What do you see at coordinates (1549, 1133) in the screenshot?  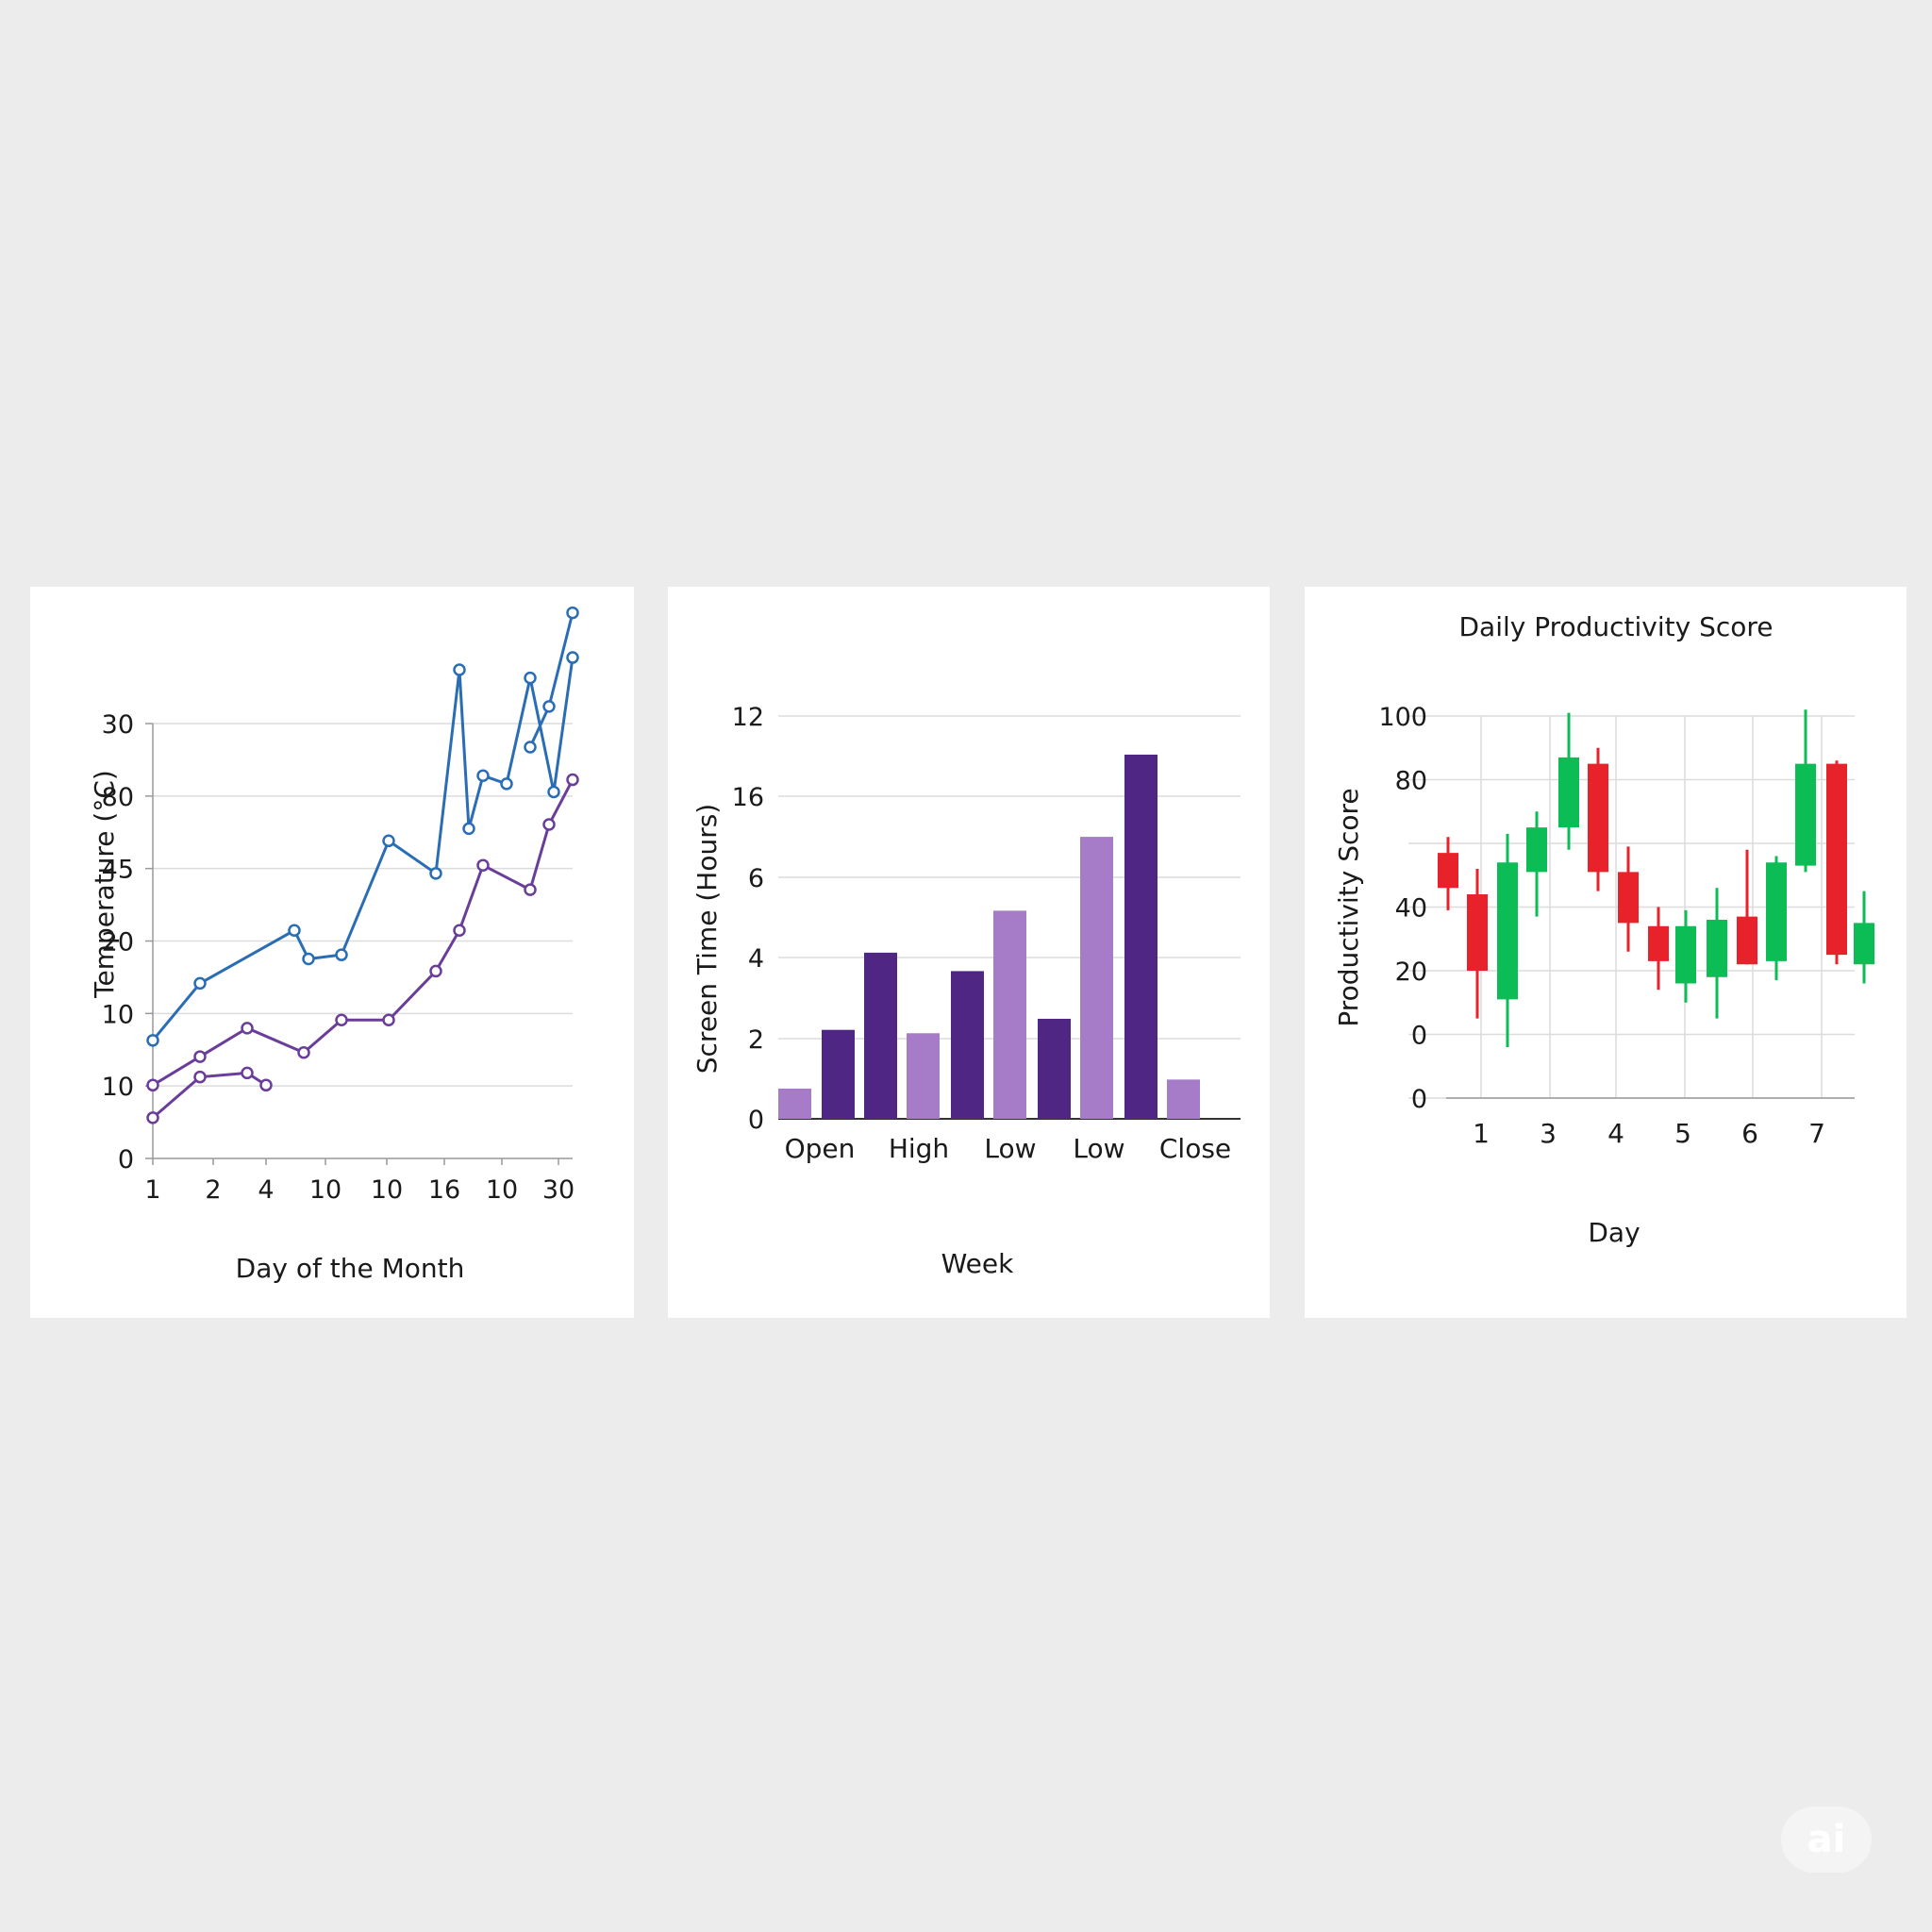 I see `x-tick-label: 3` at bounding box center [1549, 1133].